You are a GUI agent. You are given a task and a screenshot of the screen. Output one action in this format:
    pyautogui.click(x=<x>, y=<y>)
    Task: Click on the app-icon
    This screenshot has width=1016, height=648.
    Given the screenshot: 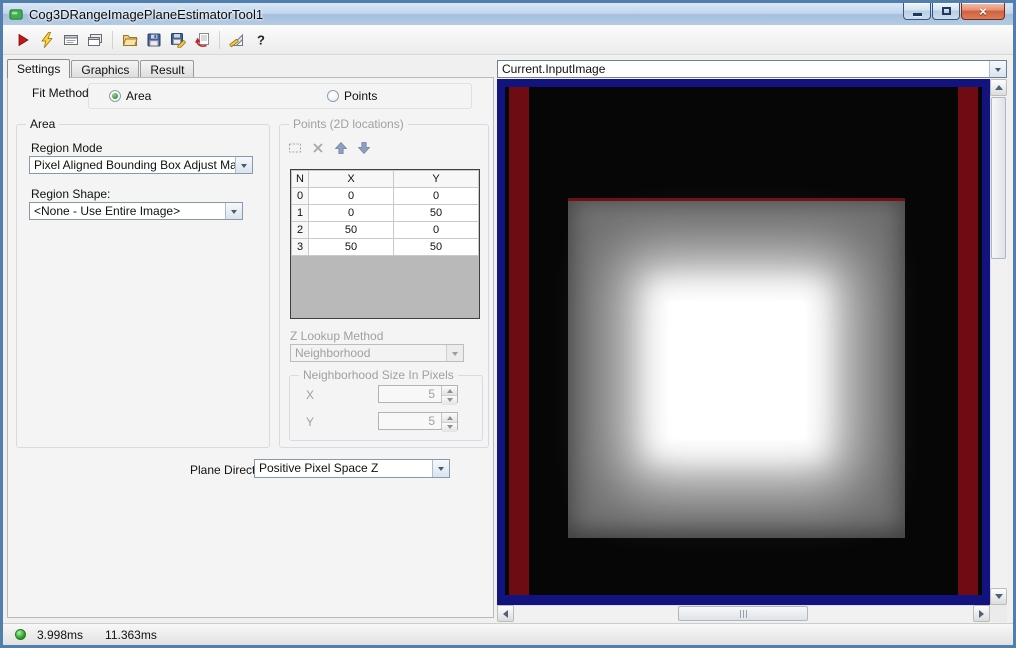 What is the action you would take?
    pyautogui.click(x=16, y=14)
    